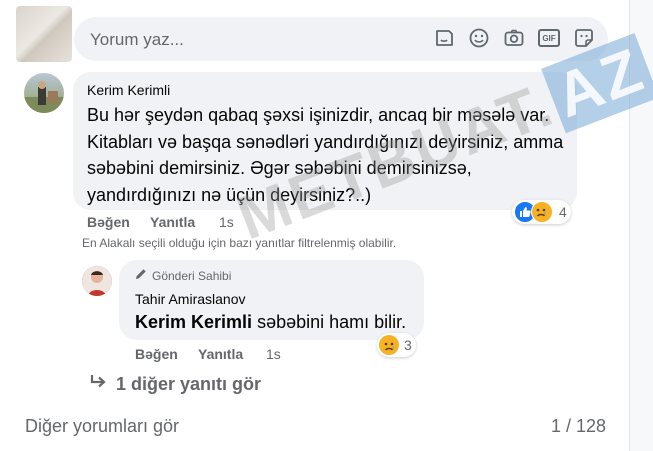 The width and height of the screenshot is (653, 451). Describe the element at coordinates (479, 38) in the screenshot. I see `emoji-icon` at that location.